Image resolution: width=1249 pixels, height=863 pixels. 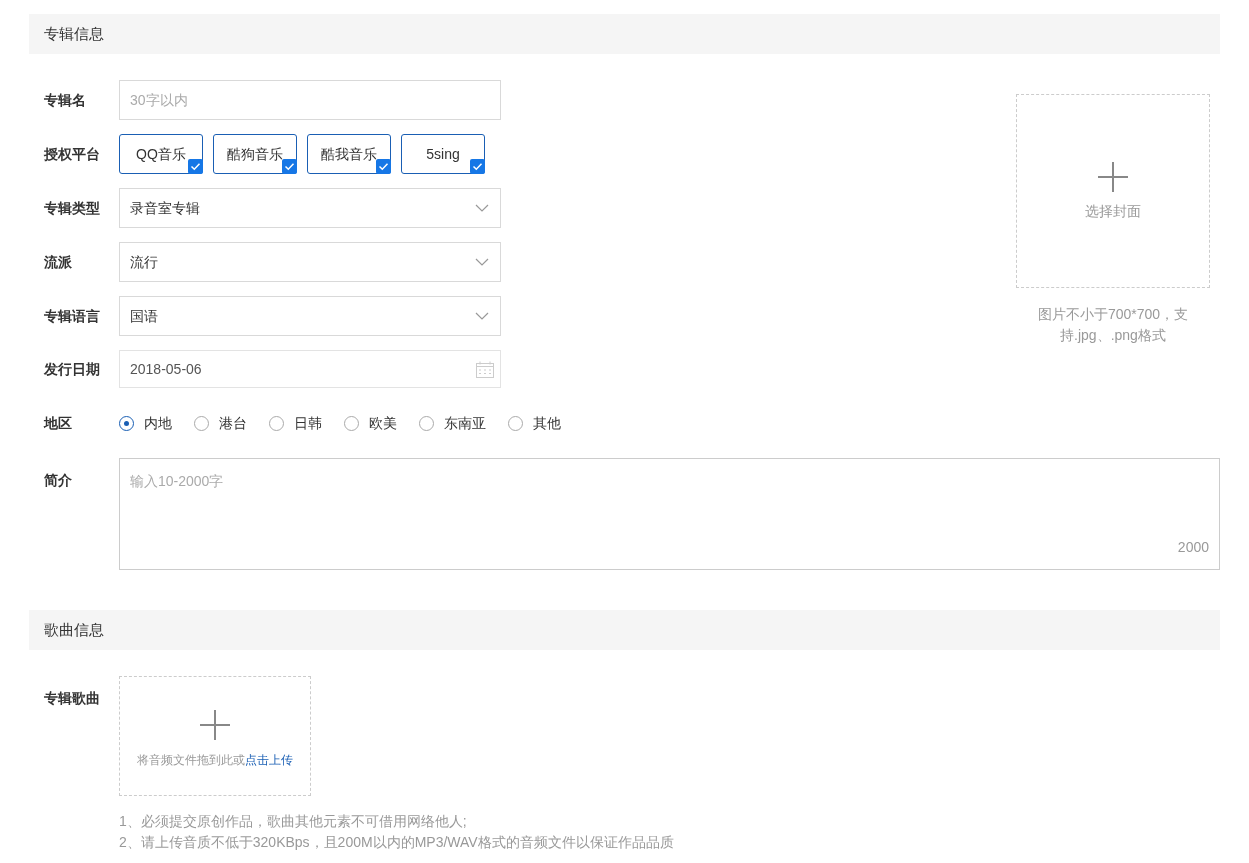 What do you see at coordinates (310, 262) in the screenshot?
I see `select-dropdown: 流行` at bounding box center [310, 262].